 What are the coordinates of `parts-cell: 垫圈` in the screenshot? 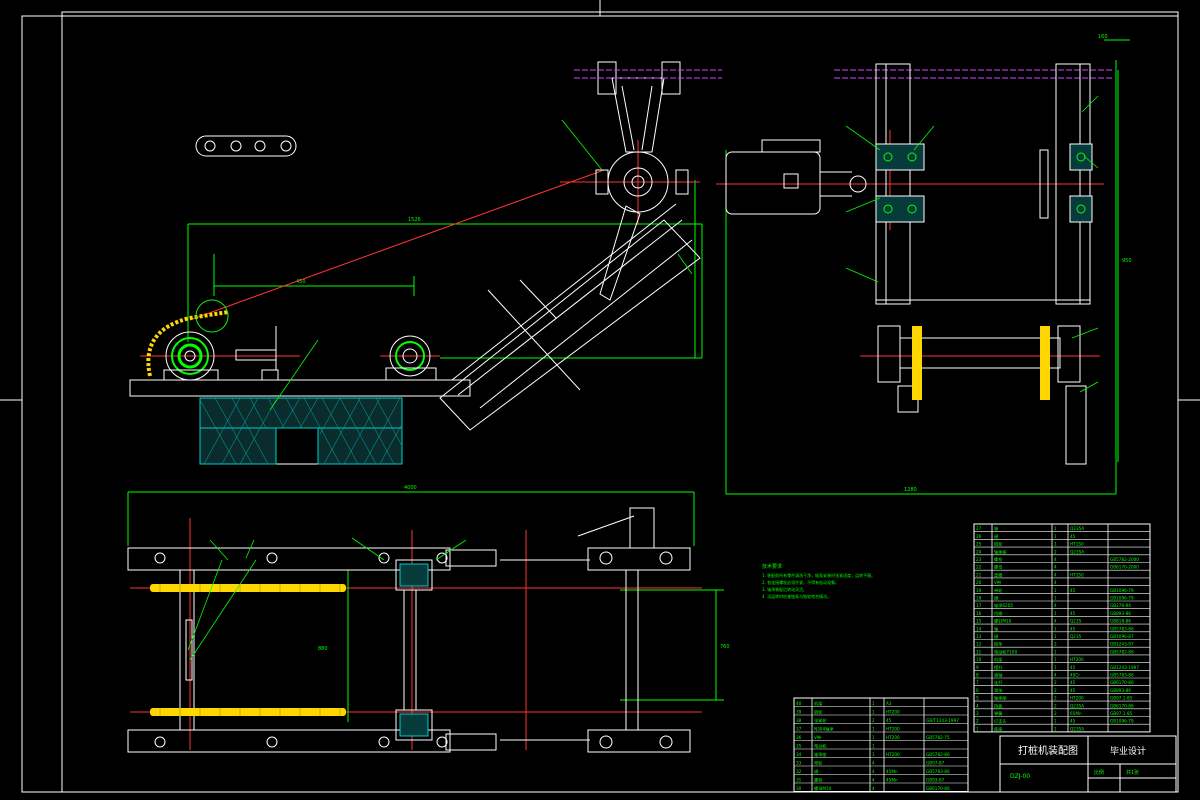 It's located at (998, 574).